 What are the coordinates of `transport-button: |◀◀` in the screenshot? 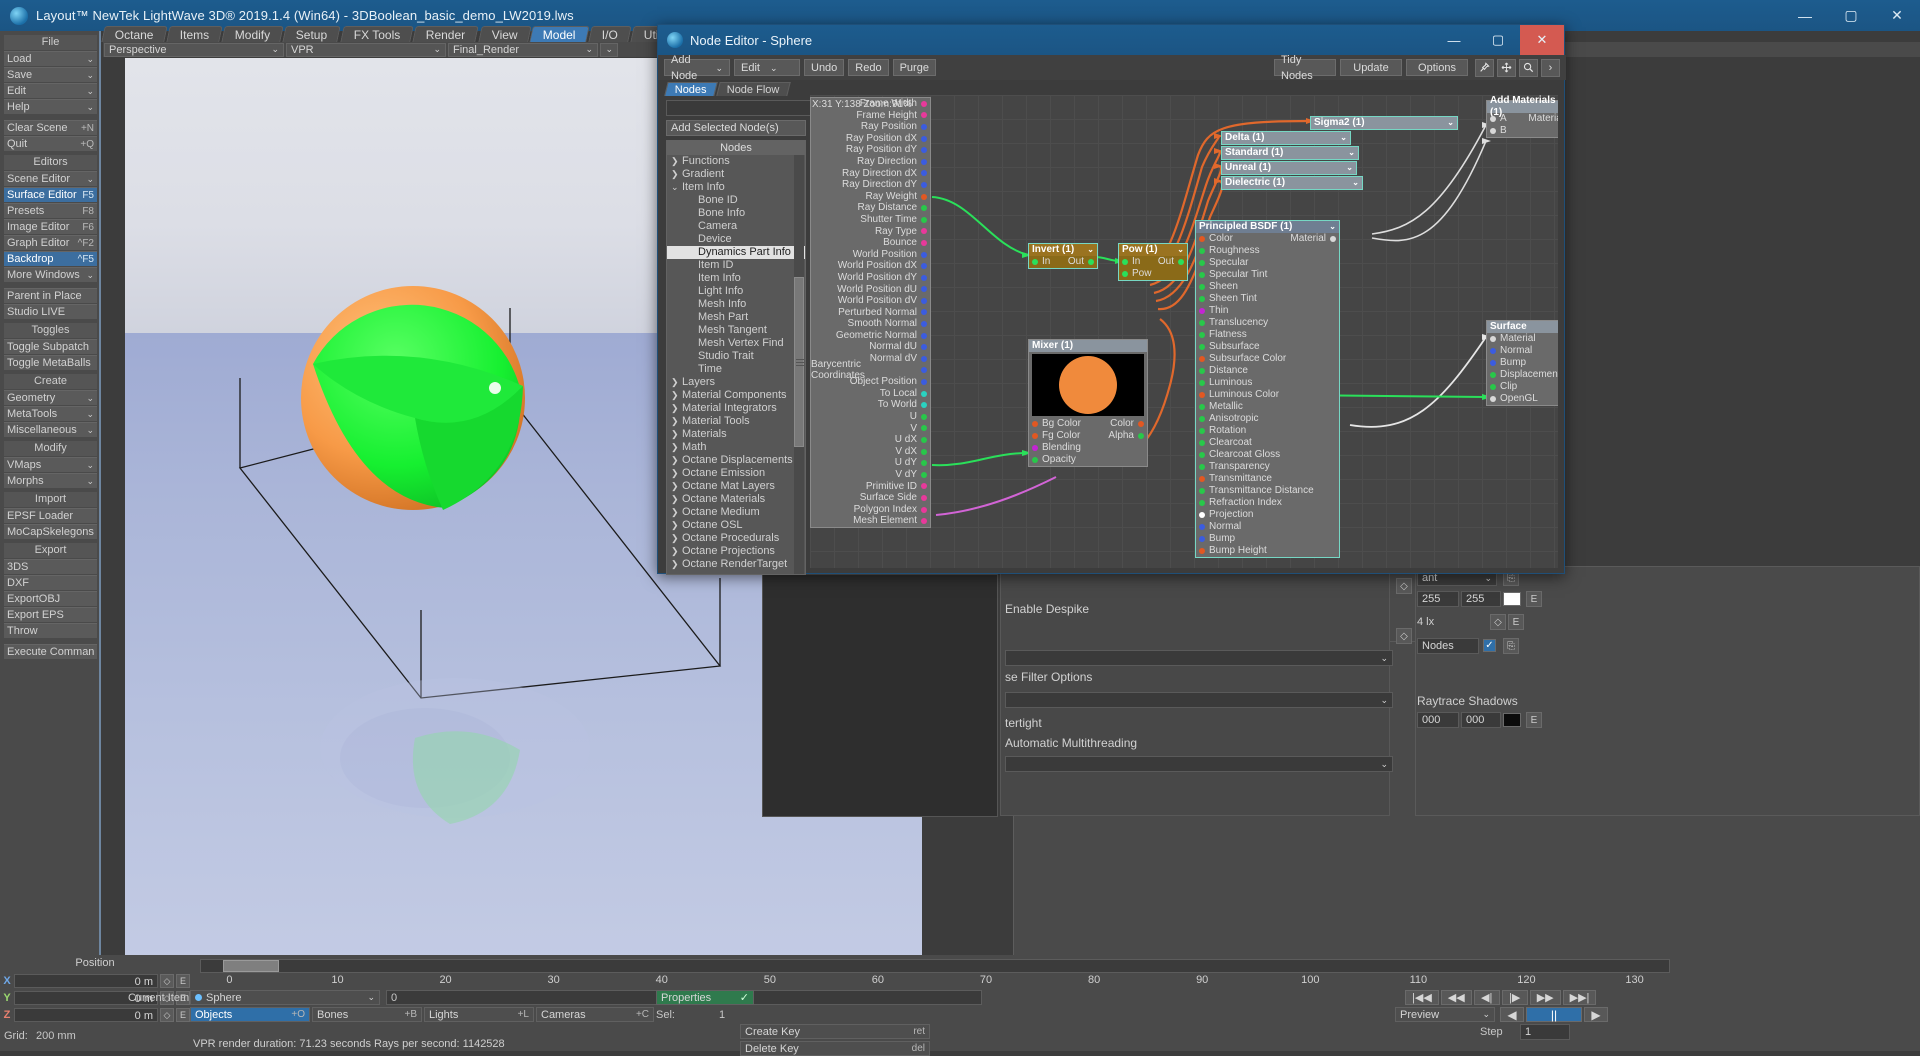 It's located at (1422, 997).